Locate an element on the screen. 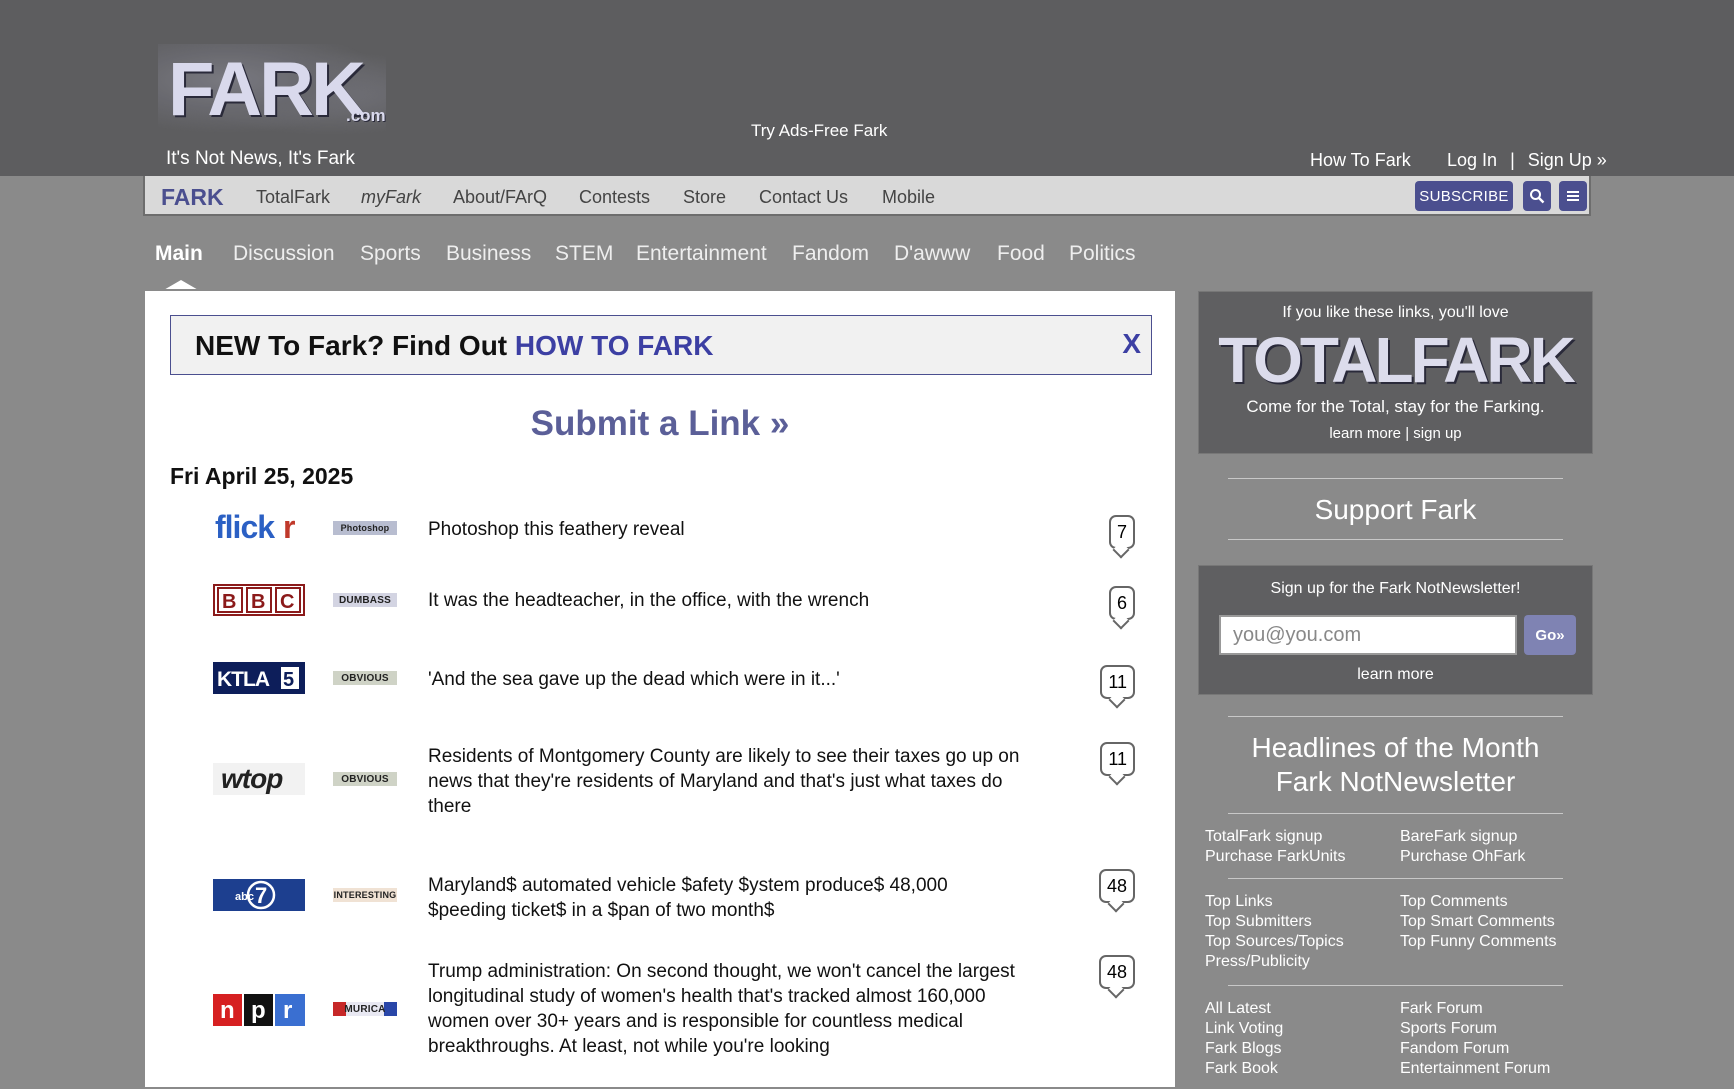  tab-food: Food is located at coordinates (1021, 254).